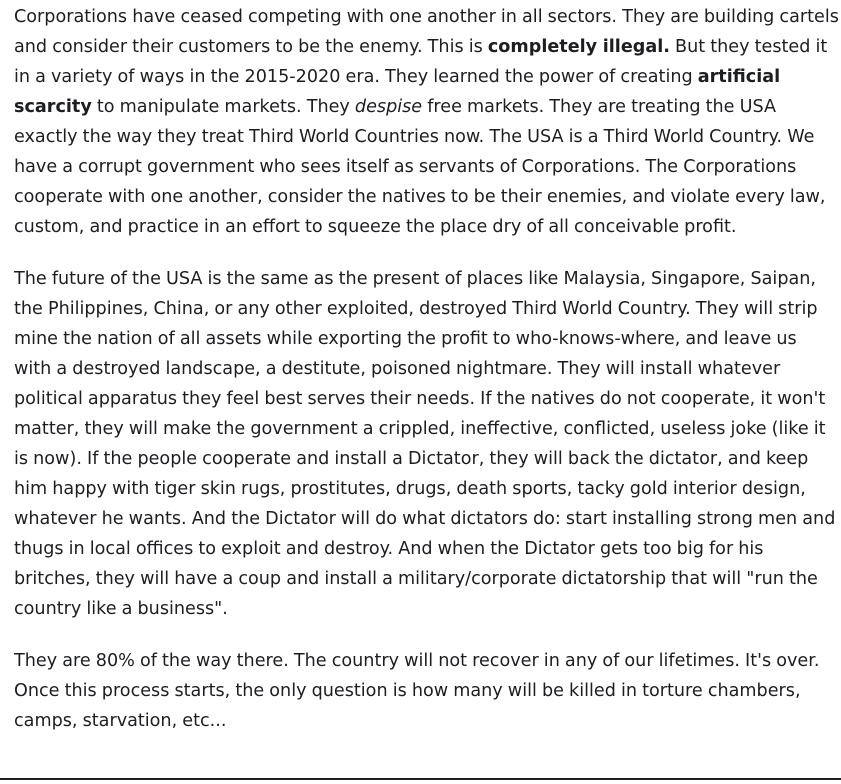 The height and width of the screenshot is (784, 841). I want to click on text-segment: to manipulate markets. They, so click(223, 107).